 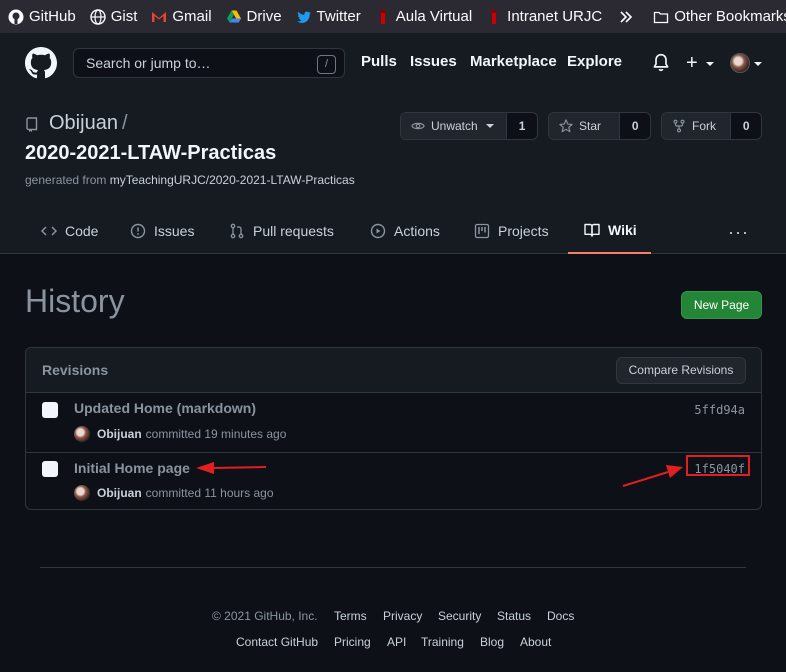 What do you see at coordinates (492, 642) in the screenshot?
I see `footer-link-blog: Blog` at bounding box center [492, 642].